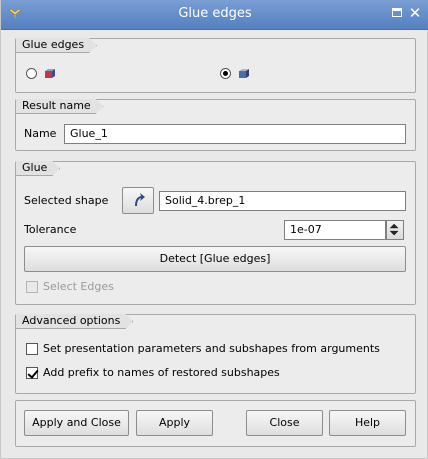 The image size is (428, 459). I want to click on select-edges-label: Select Edges, so click(78, 286).